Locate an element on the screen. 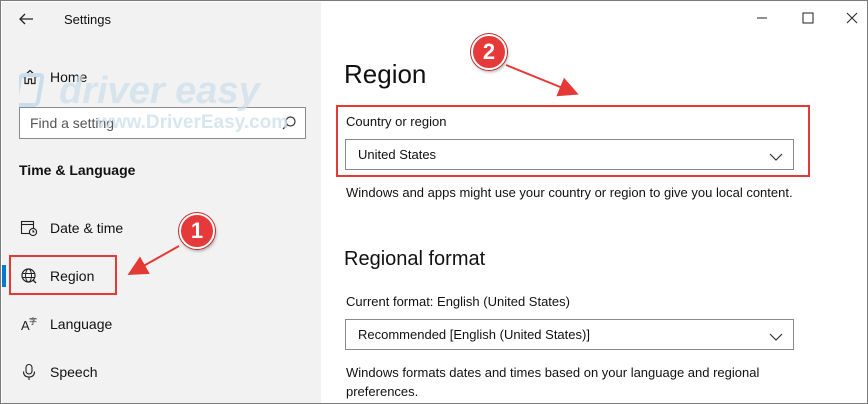 This screenshot has width=868, height=404. search-input is located at coordinates (155, 123).